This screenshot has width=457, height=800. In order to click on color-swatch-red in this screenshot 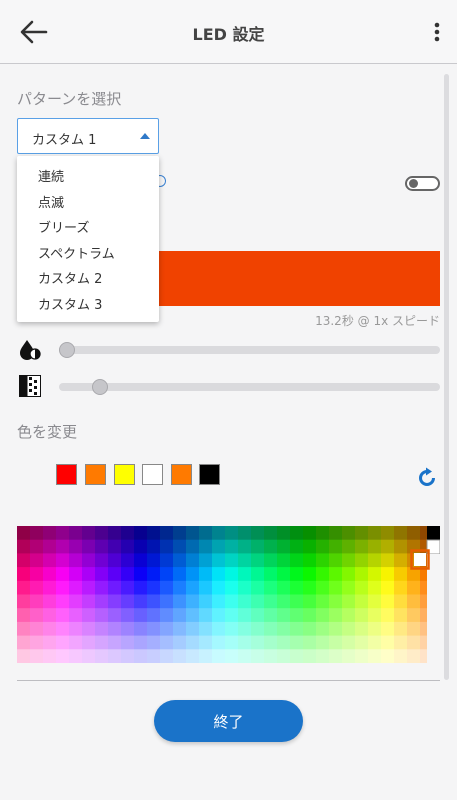, I will do `click(66, 474)`.